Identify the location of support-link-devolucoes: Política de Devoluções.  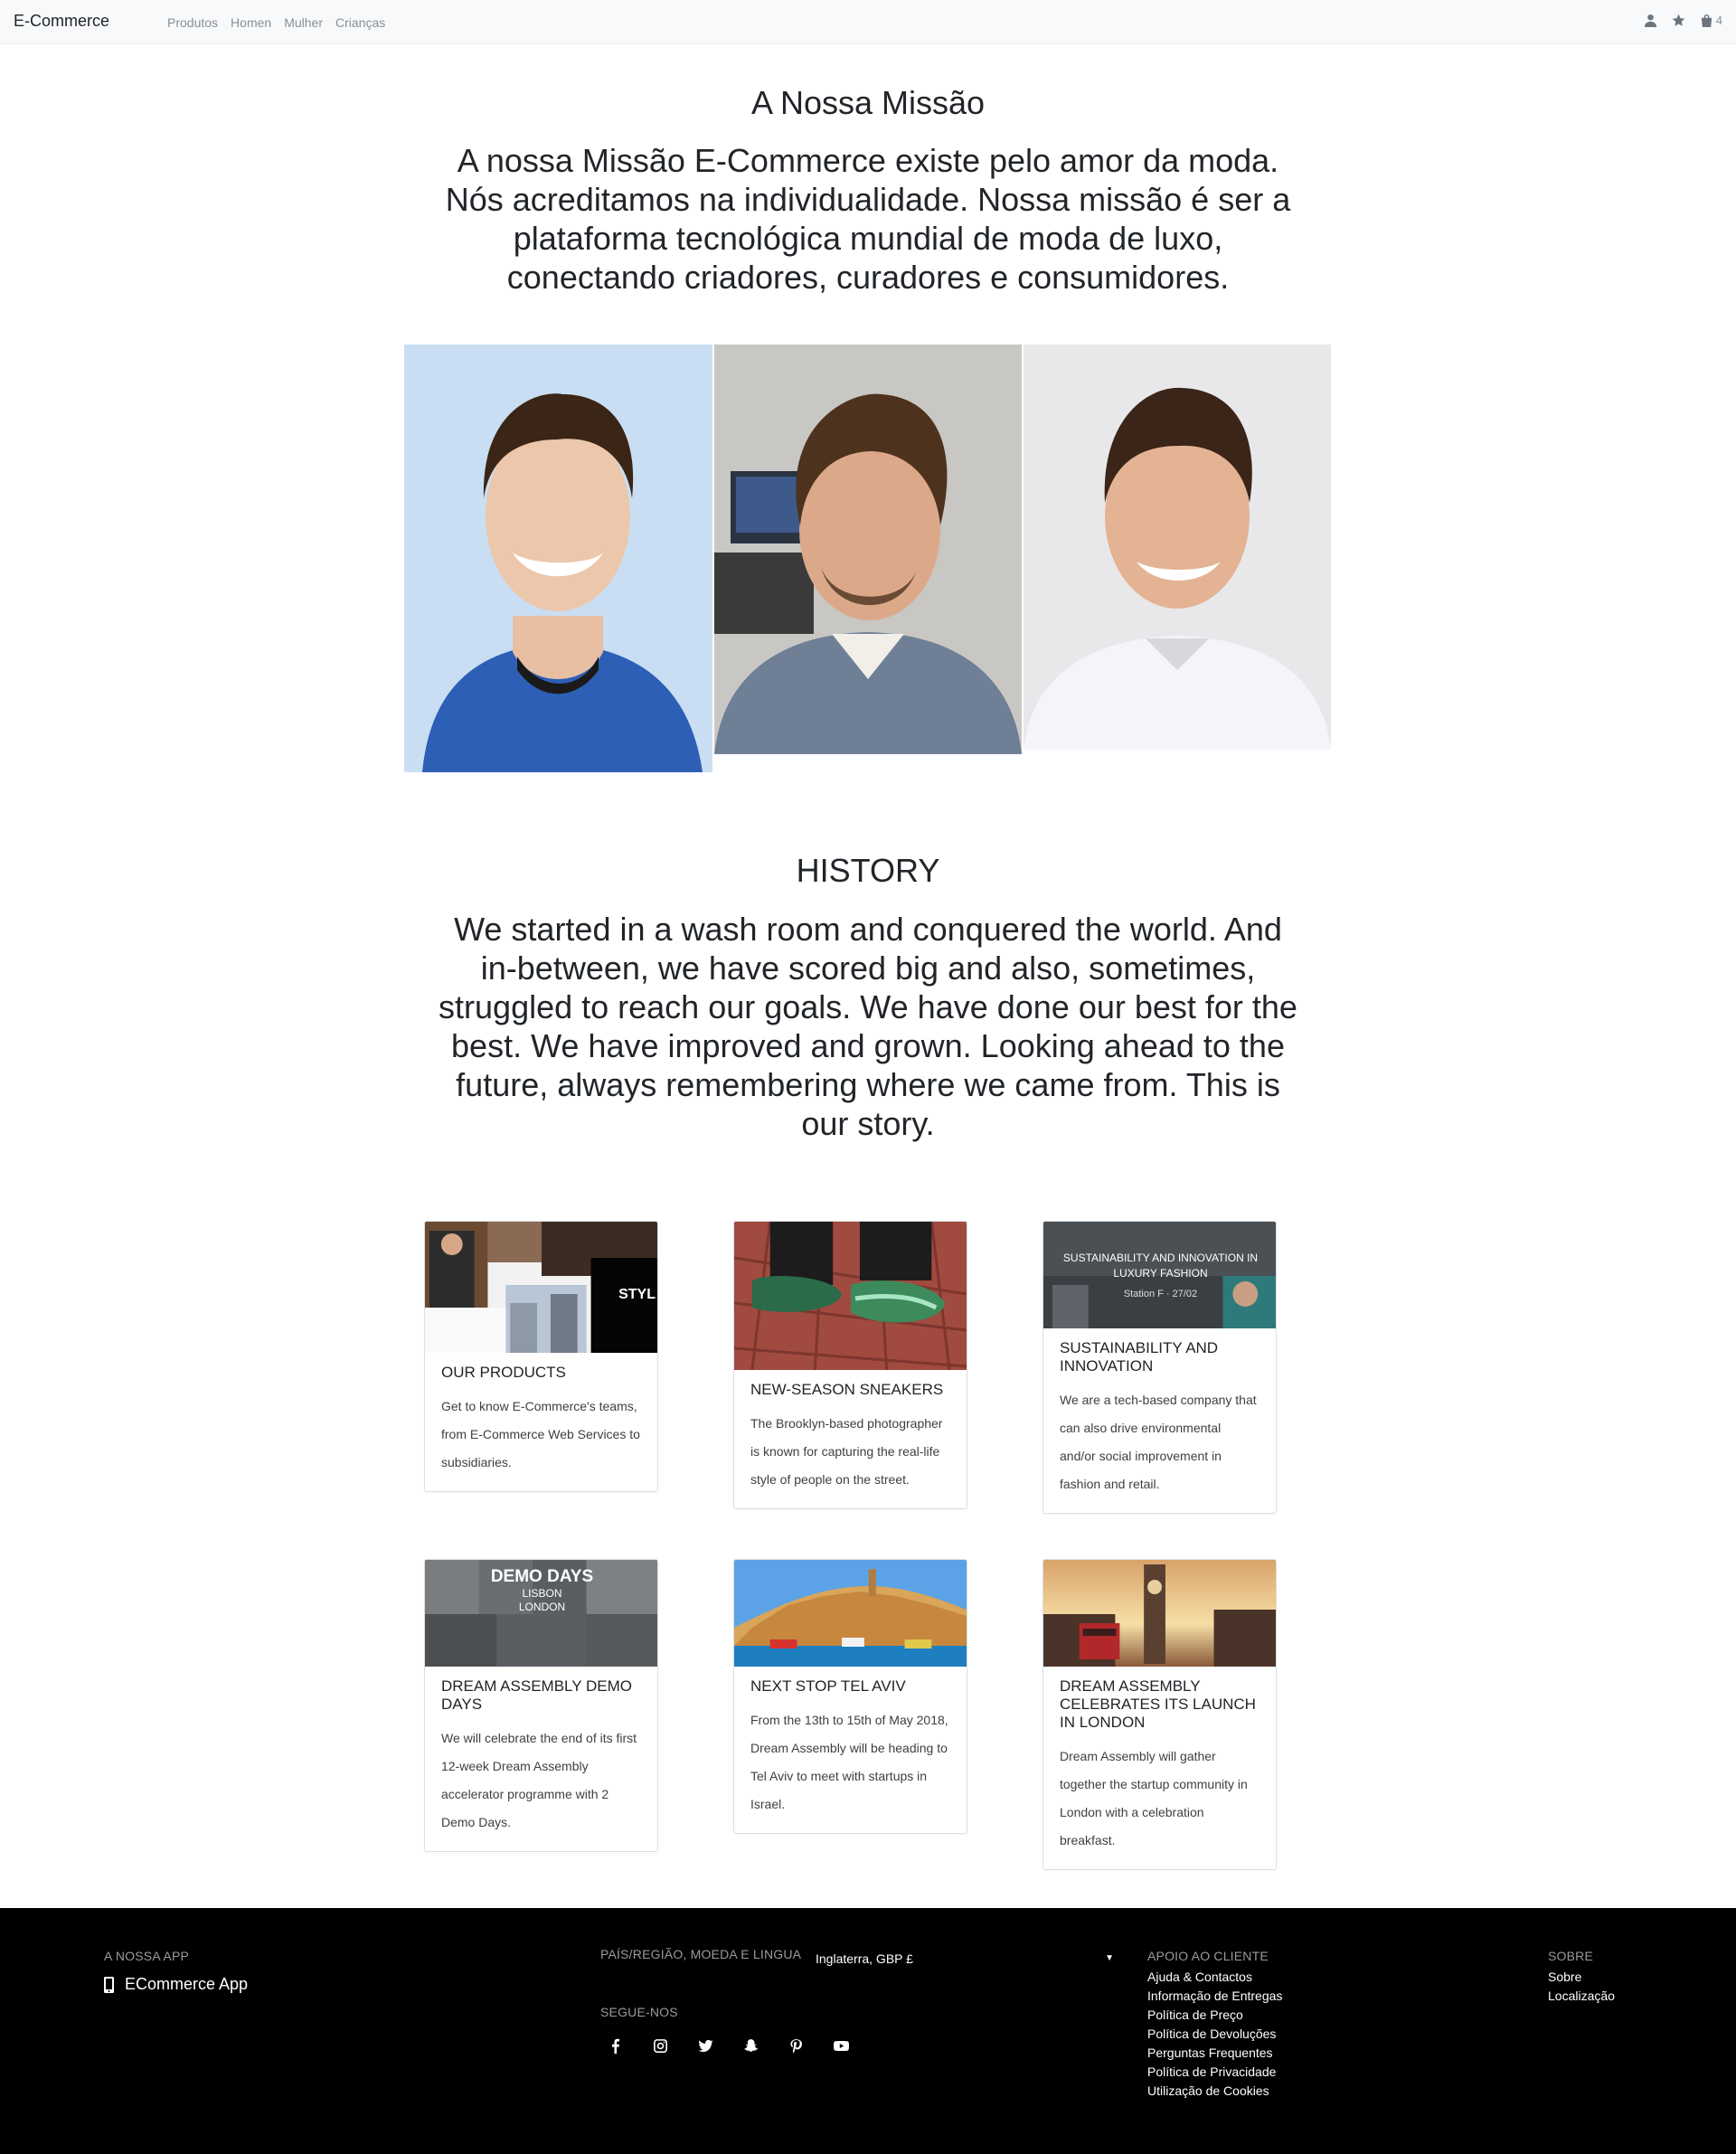
(1214, 2034).